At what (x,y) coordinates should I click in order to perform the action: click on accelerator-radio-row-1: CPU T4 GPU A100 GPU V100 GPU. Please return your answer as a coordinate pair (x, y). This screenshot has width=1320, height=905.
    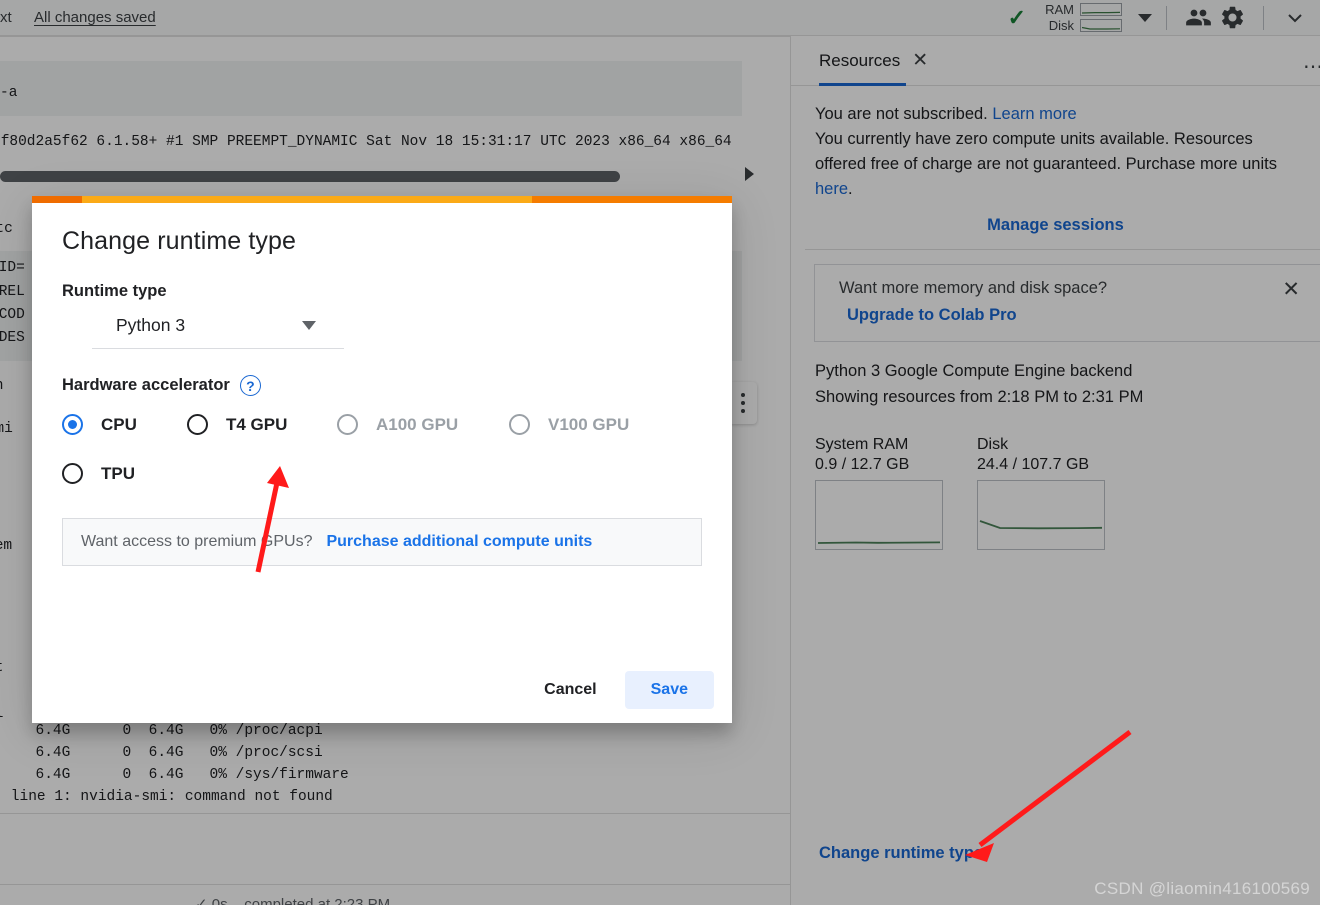
    Looking at the image, I should click on (382, 424).